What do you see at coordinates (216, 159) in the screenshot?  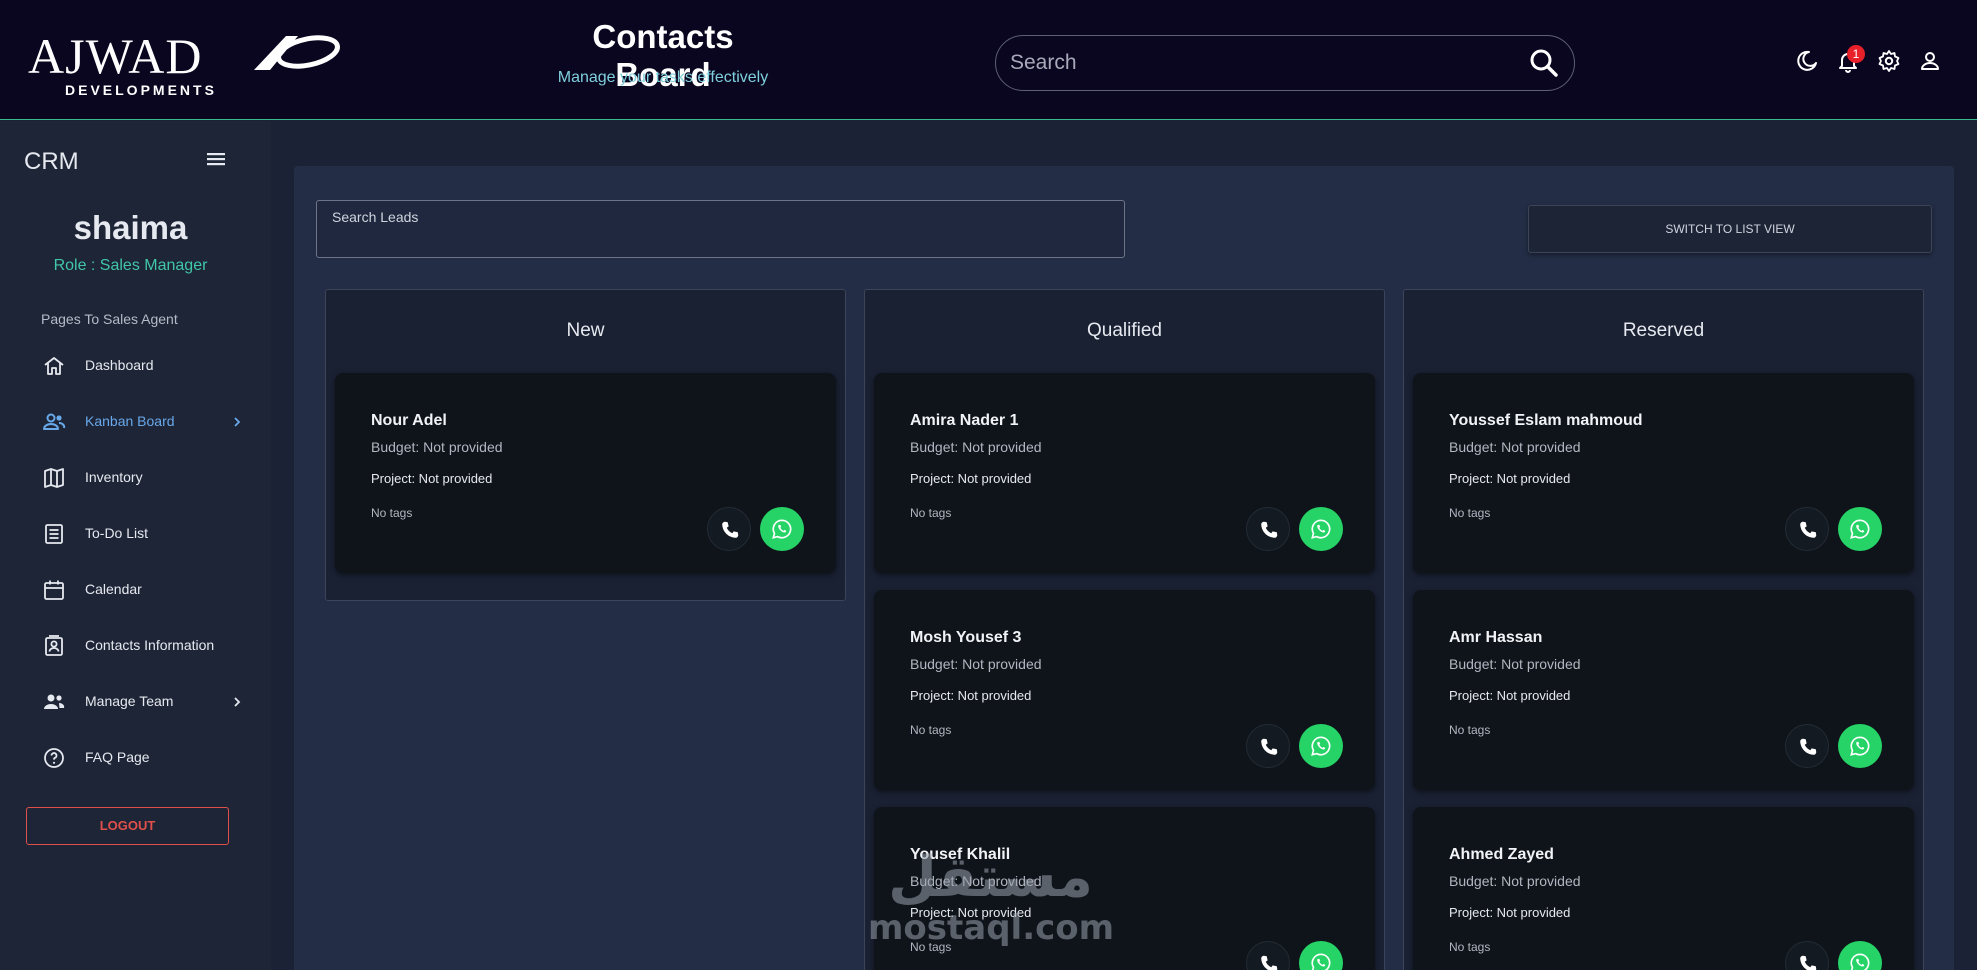 I see `menu-icon` at bounding box center [216, 159].